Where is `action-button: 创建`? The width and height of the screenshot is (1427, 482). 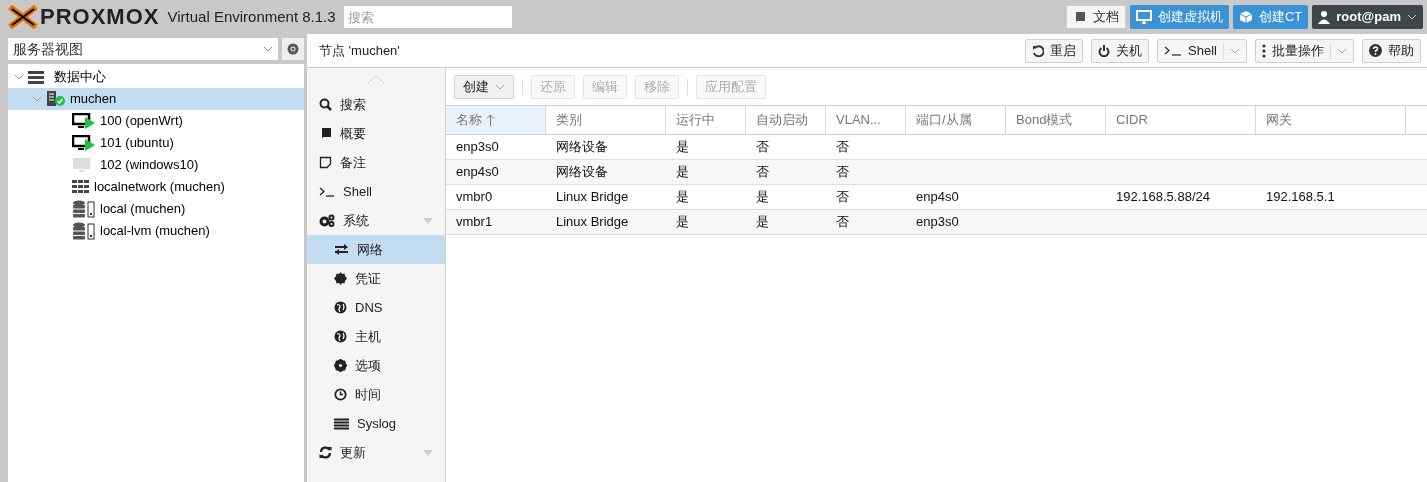 action-button: 创建 is located at coordinates (484, 86).